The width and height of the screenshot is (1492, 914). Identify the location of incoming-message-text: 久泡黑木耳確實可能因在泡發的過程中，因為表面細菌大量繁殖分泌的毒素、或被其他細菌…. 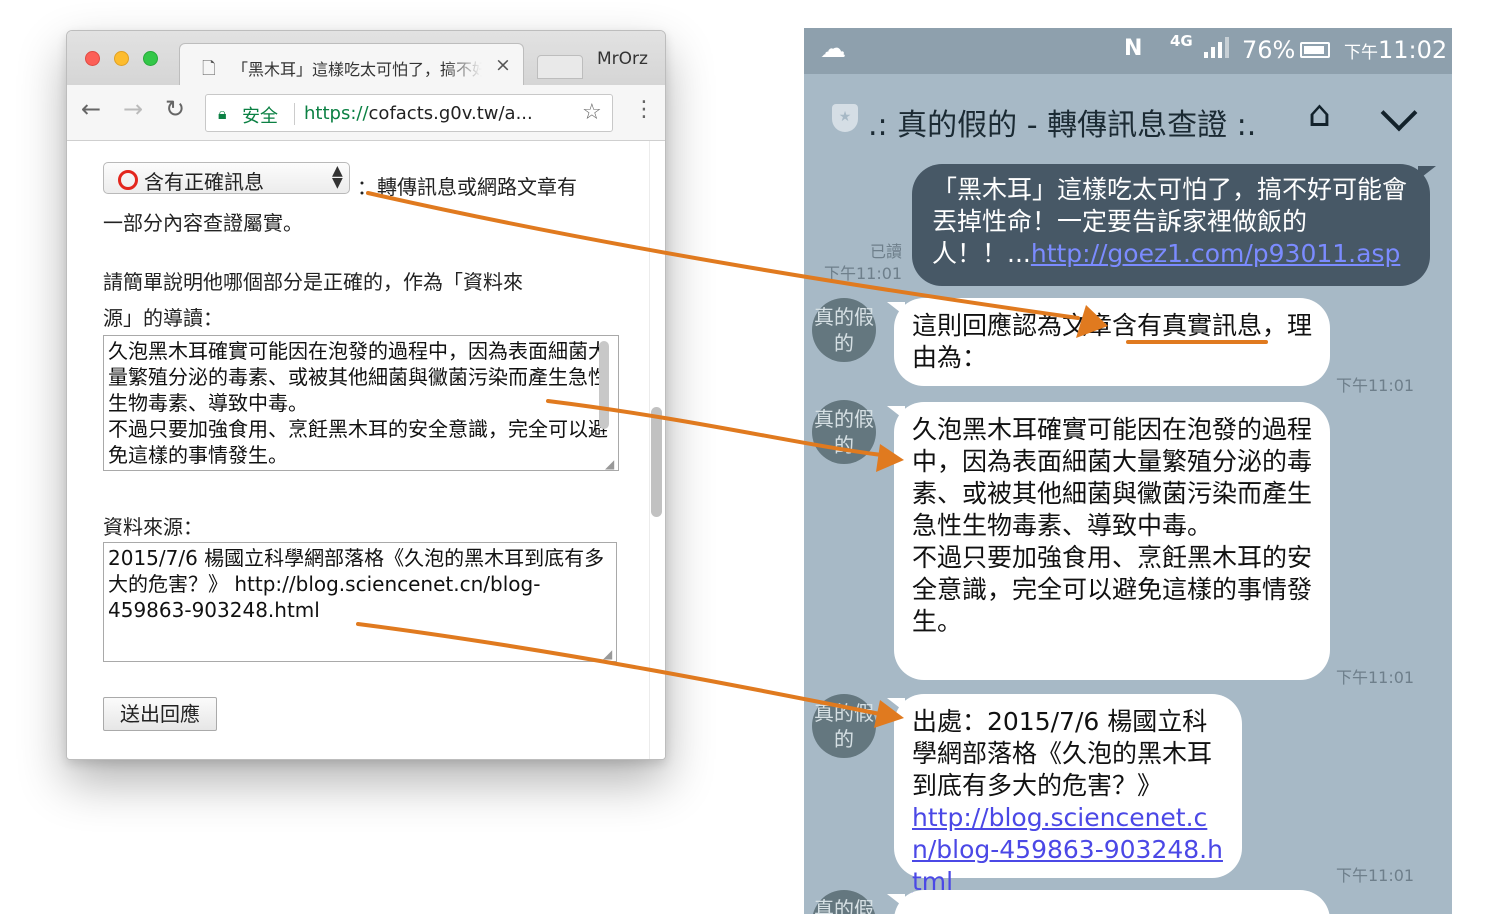
(1112, 525).